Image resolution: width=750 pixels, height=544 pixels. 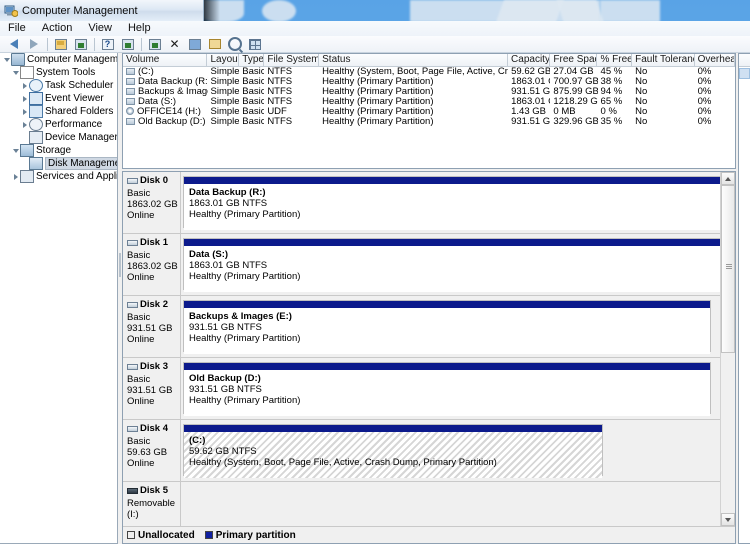 What do you see at coordinates (234, 44) in the screenshot?
I see `rescan-disks-button` at bounding box center [234, 44].